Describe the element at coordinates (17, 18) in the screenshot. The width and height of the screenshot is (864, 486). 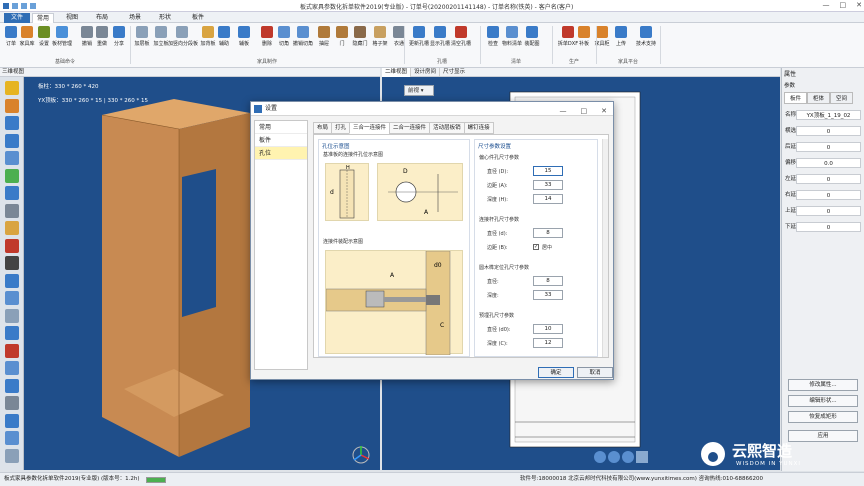
I see `tab-file: 文件` at that location.